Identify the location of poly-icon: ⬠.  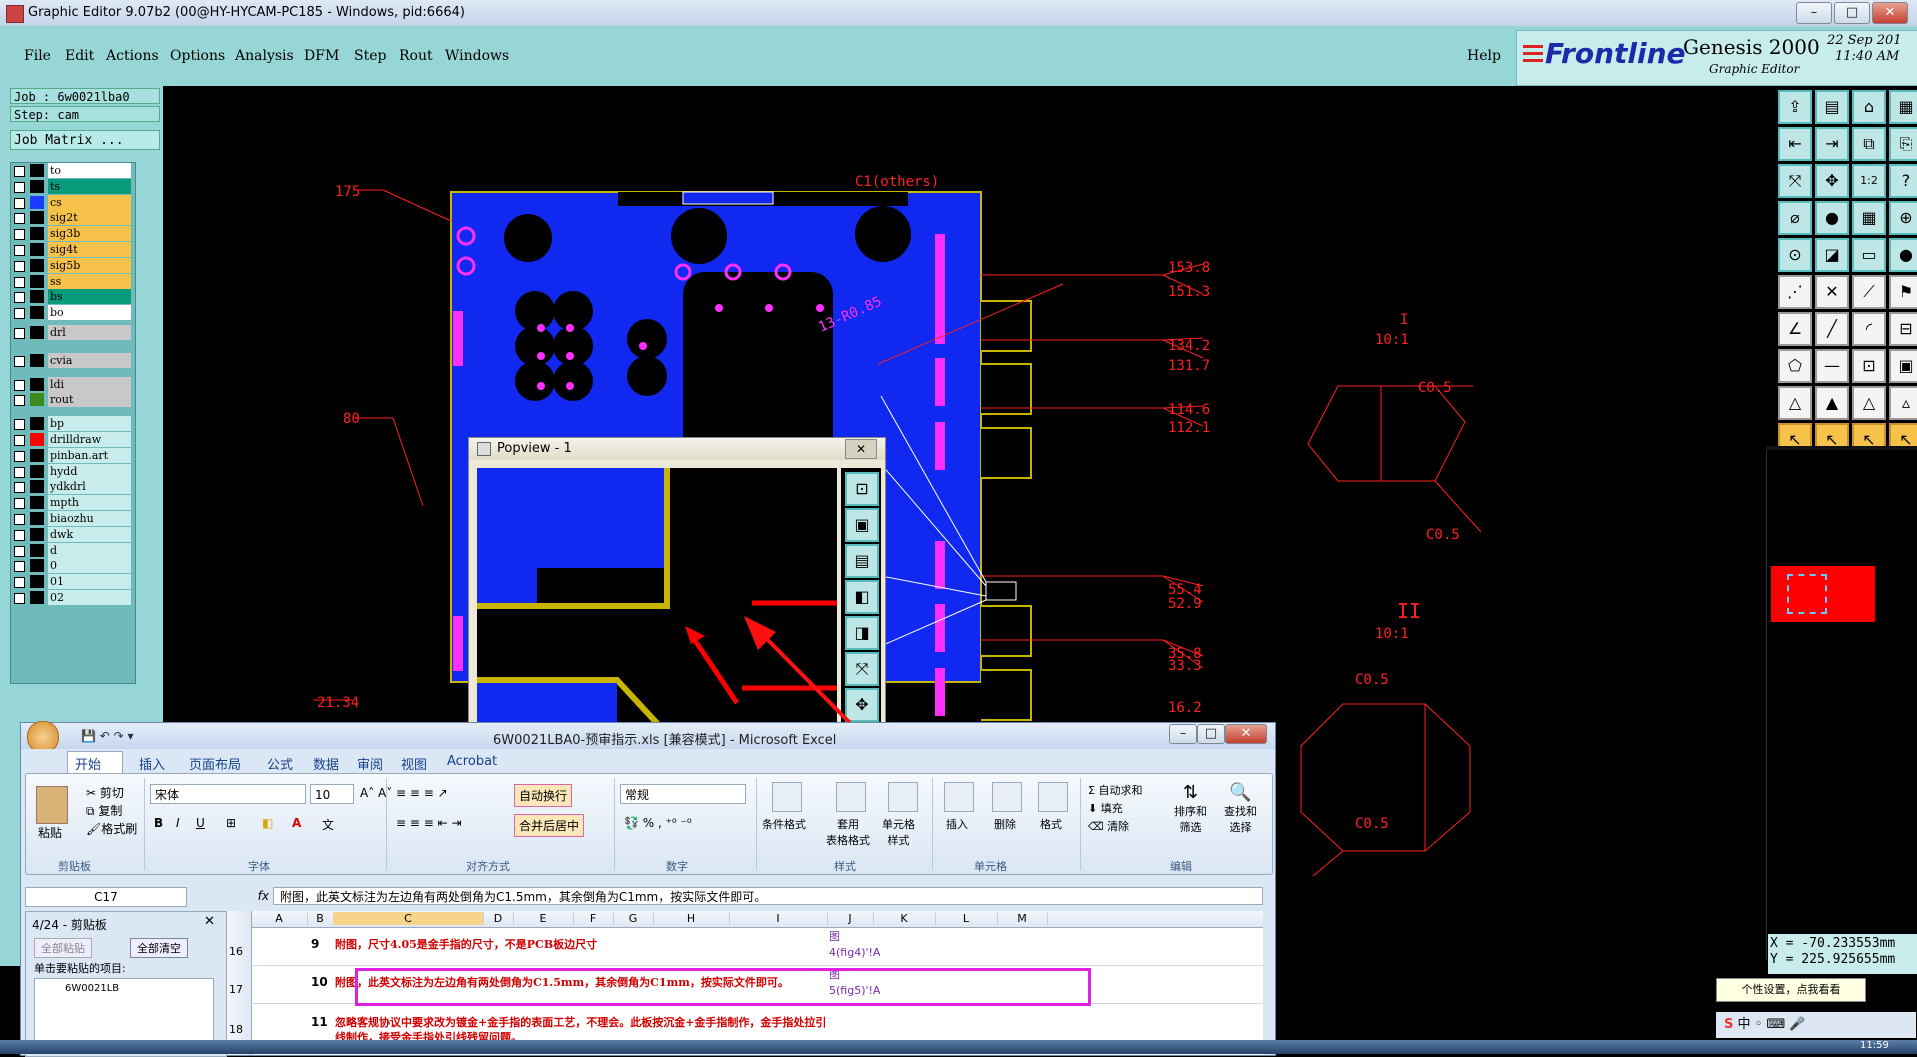
(1795, 366).